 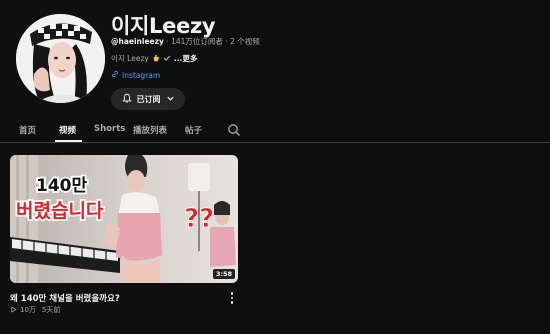 What do you see at coordinates (186, 58) in the screenshot?
I see `description-more-link: ...更多` at bounding box center [186, 58].